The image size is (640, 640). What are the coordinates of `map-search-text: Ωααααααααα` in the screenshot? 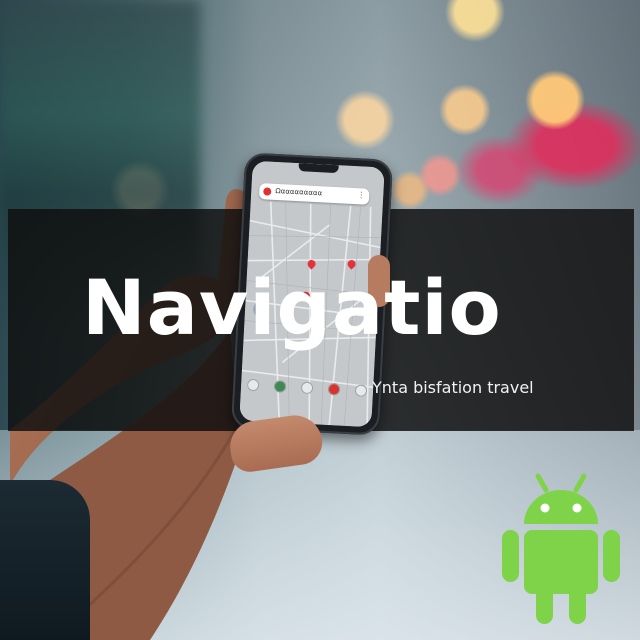 It's located at (299, 192).